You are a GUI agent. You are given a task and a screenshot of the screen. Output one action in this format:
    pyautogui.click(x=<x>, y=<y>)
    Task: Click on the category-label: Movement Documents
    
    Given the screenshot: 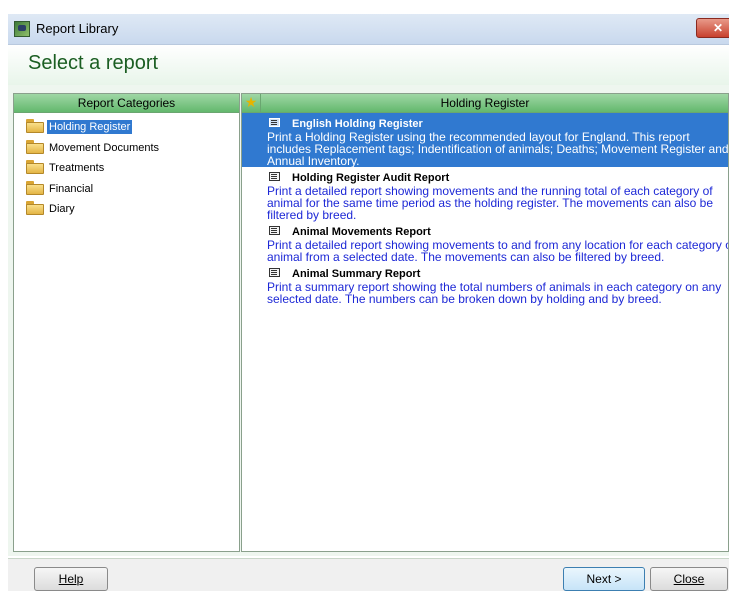 What is the action you would take?
    pyautogui.click(x=104, y=147)
    